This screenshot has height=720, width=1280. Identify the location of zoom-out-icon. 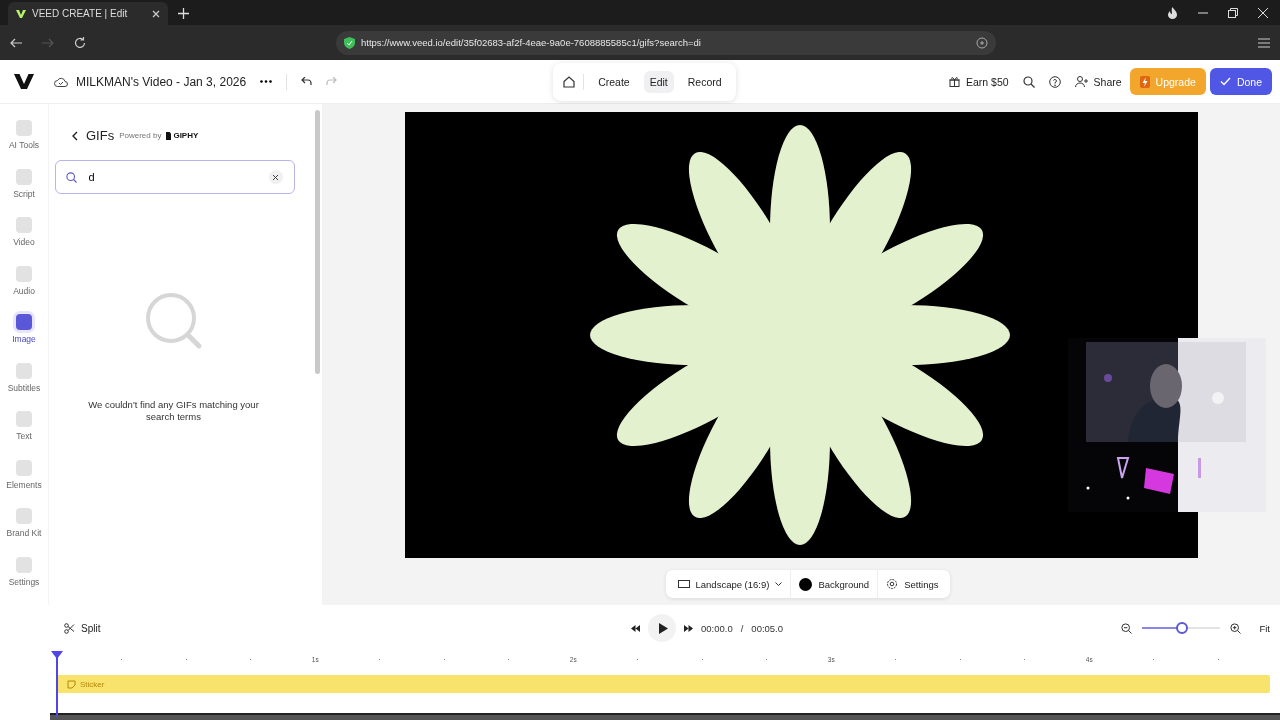
(1127, 628).